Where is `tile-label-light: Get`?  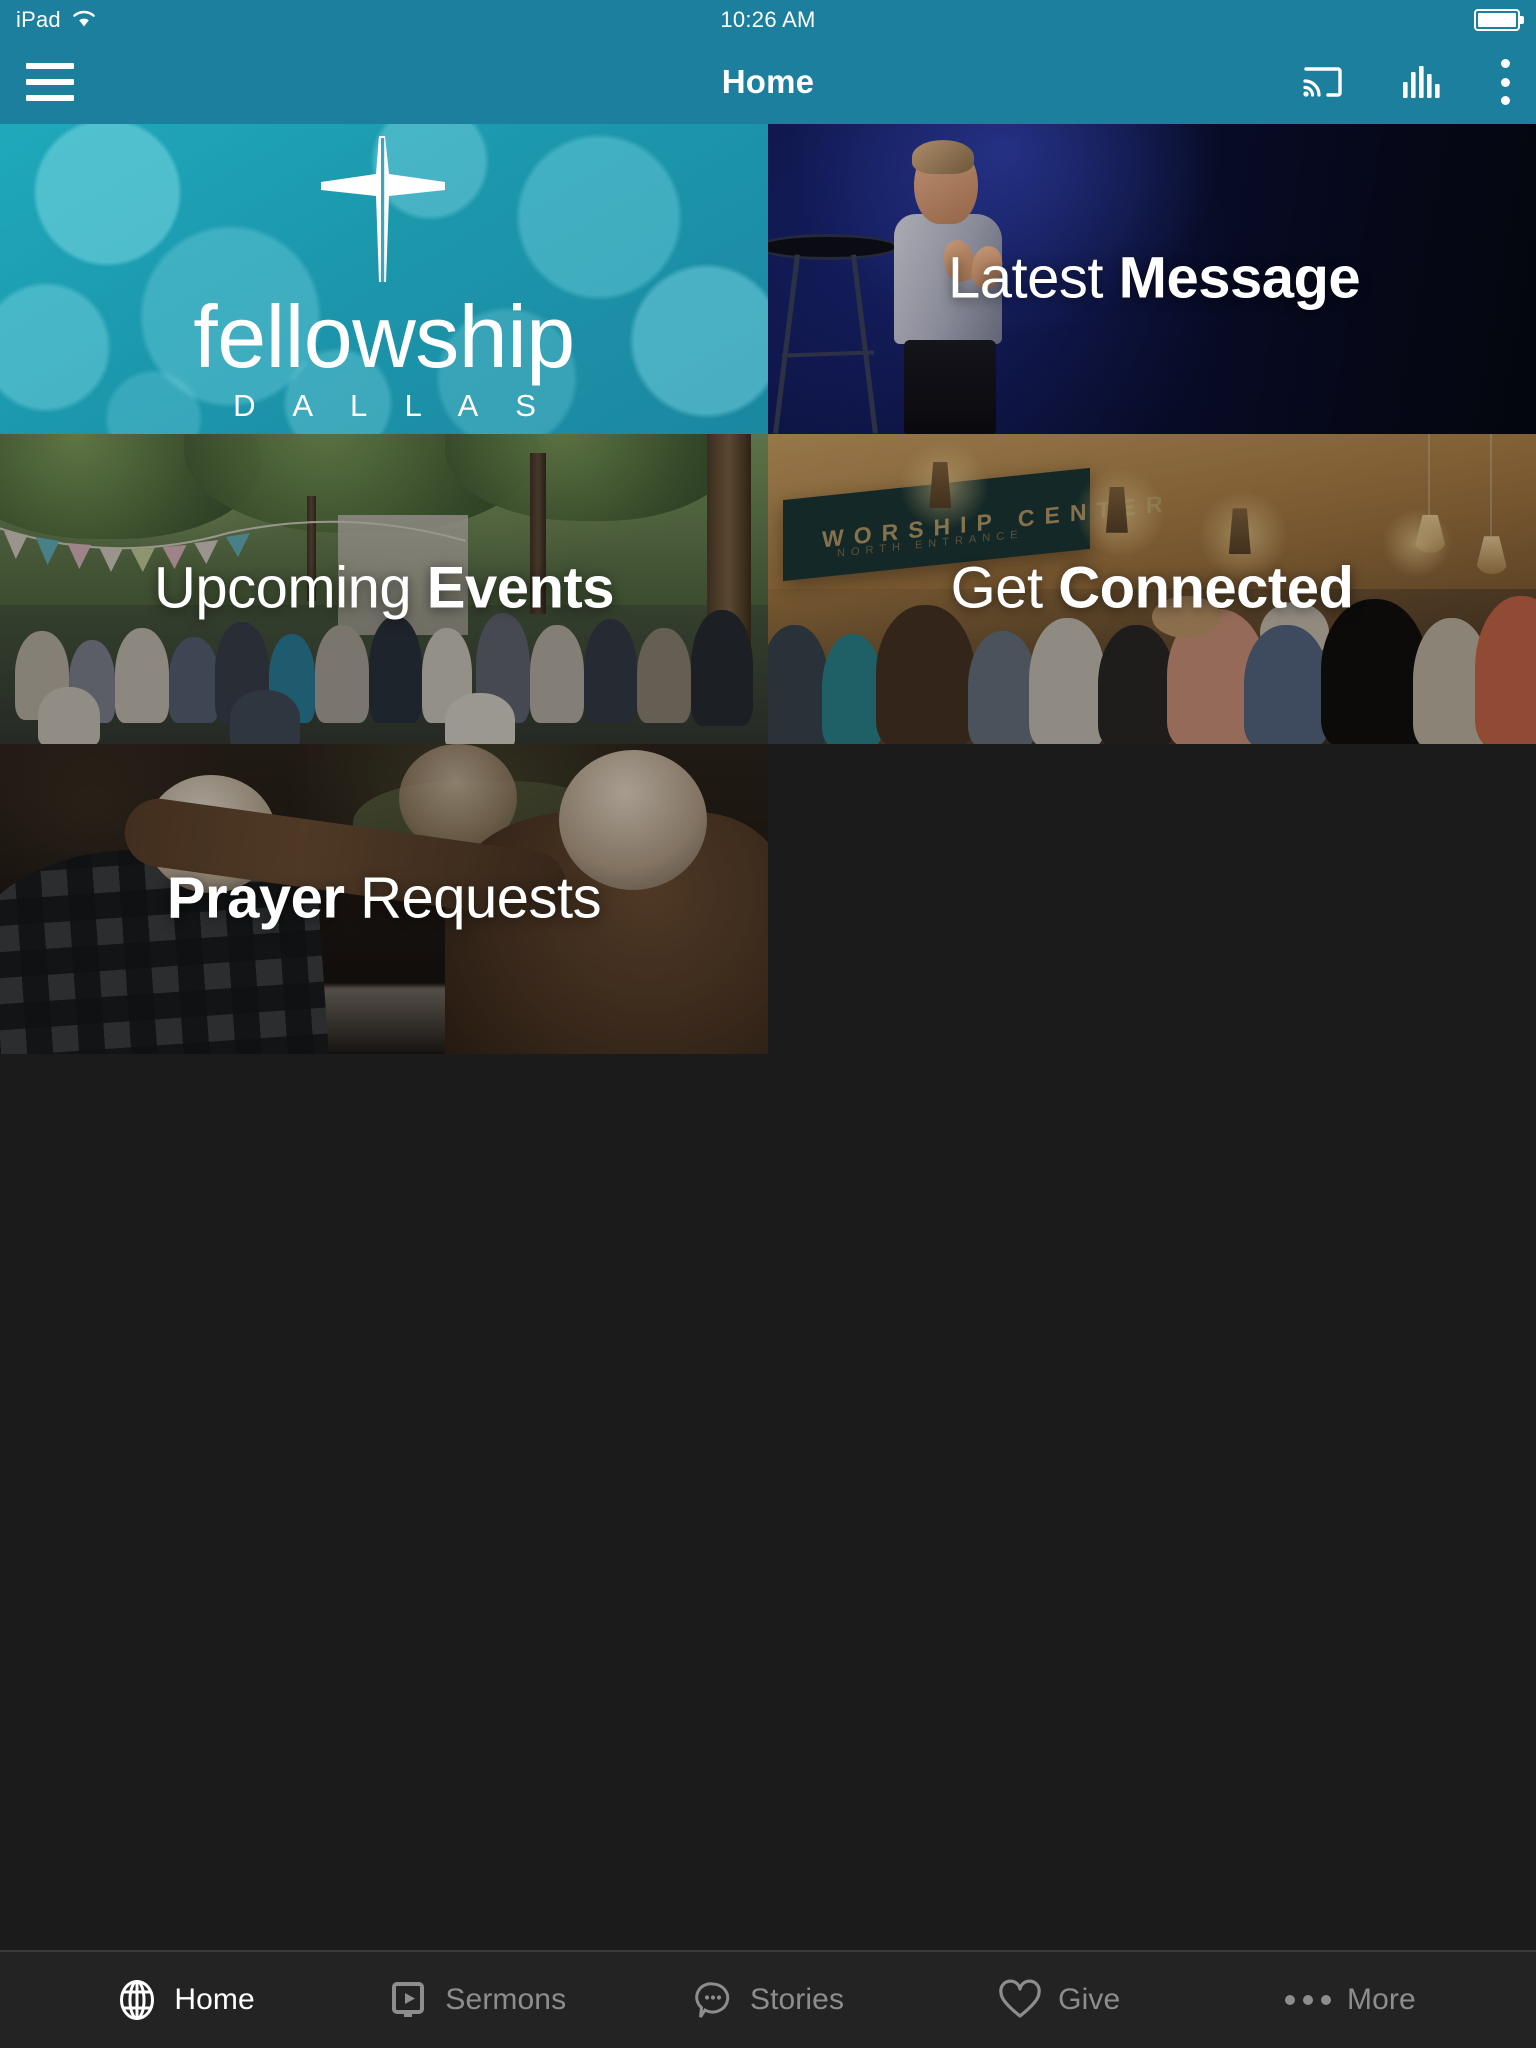
tile-label-light: Get is located at coordinates (997, 588).